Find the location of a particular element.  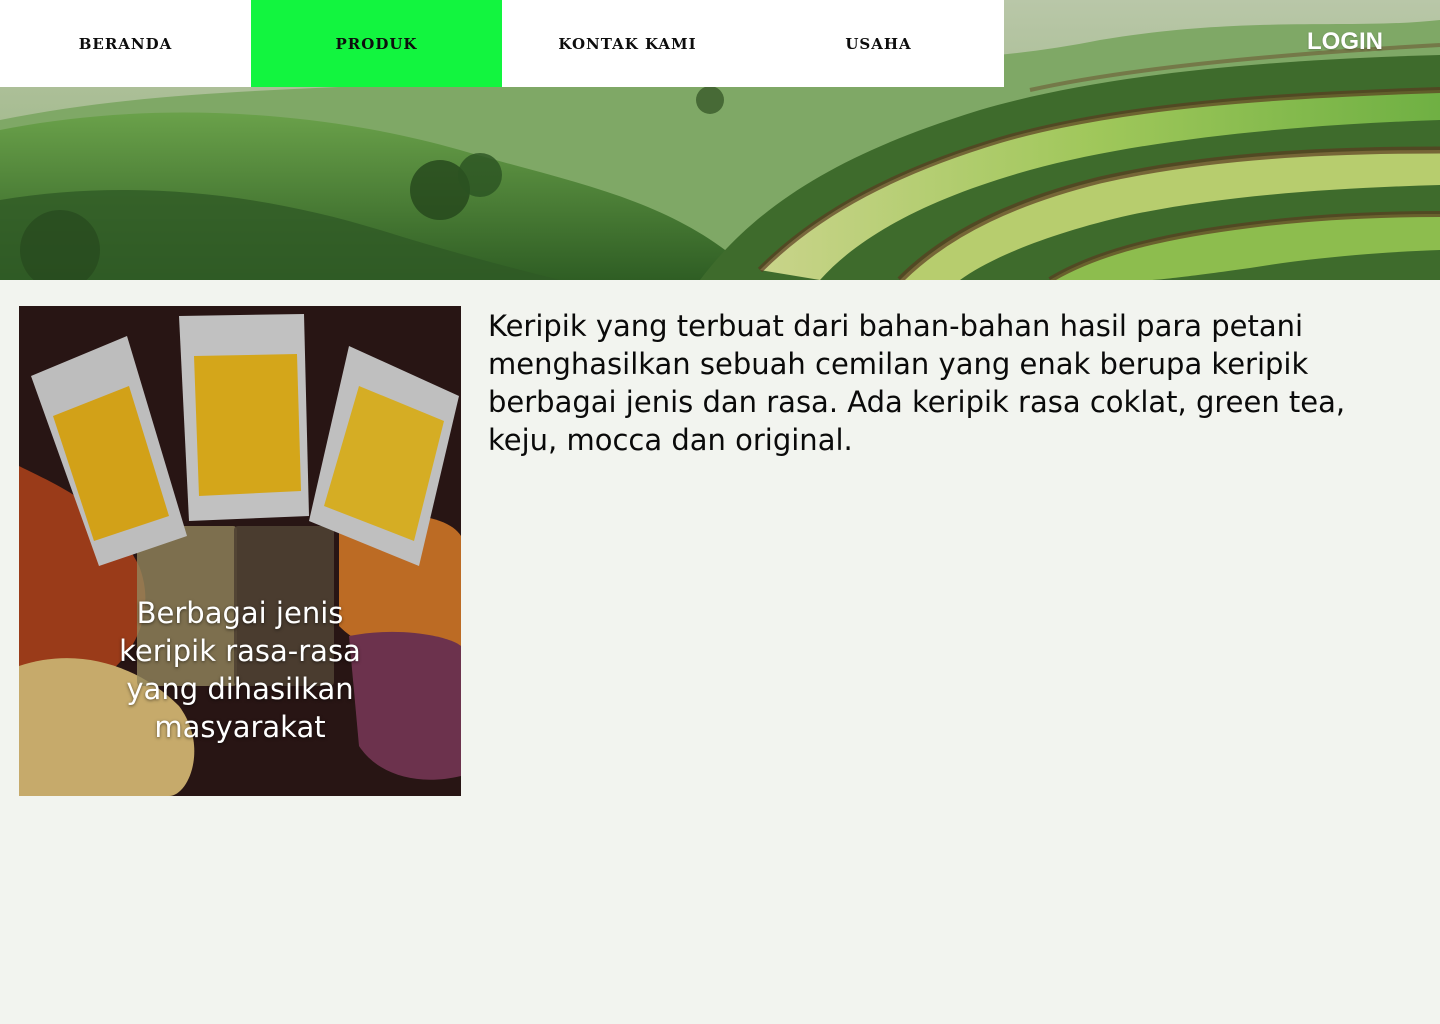

main-nav: BERANDA PRODUK KONTAK KAMI USAHA is located at coordinates (502, 43).